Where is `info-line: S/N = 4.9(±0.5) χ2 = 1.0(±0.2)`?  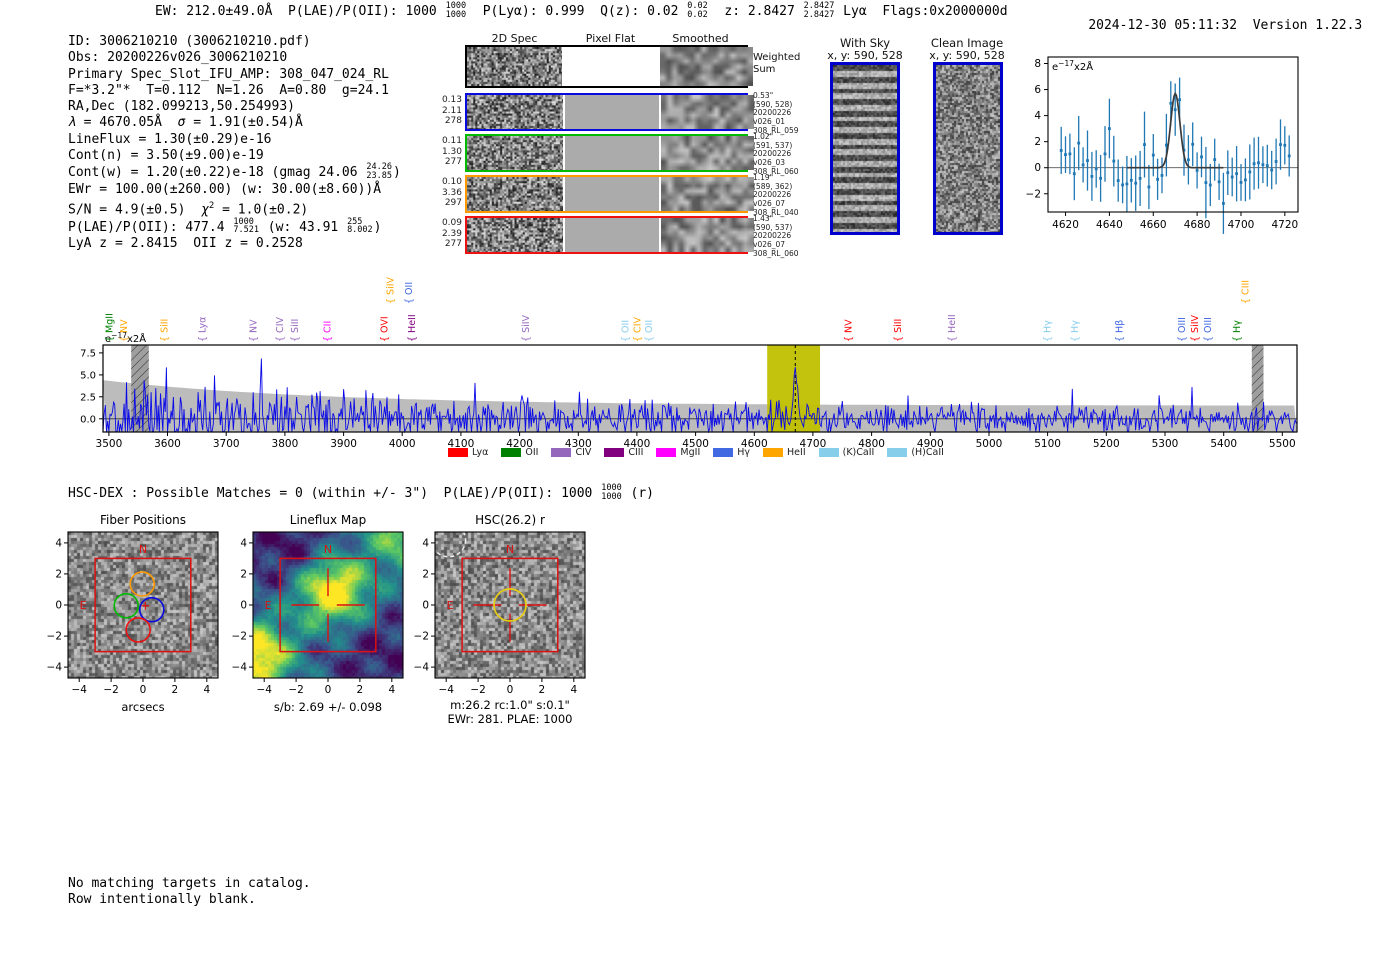
info-line: S/N = 4.9(±0.5) χ2 = 1.0(±0.2) is located at coordinates (188, 209).